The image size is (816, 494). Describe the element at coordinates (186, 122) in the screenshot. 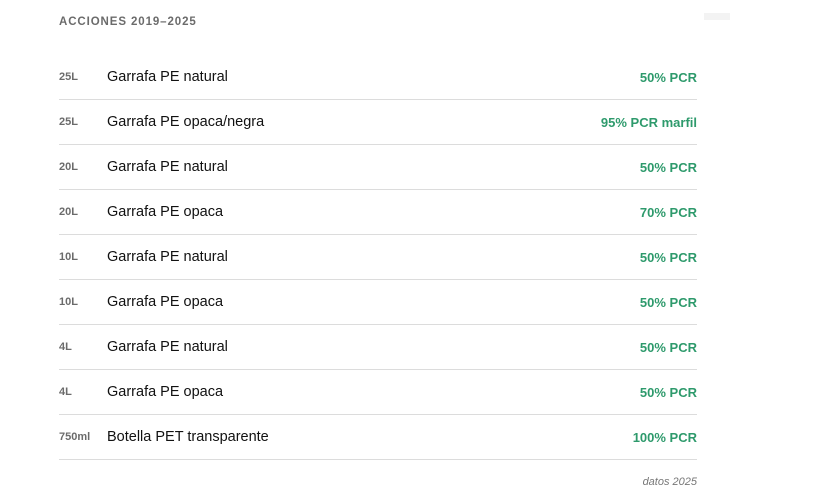

I see `product-name: Garrafa PE opaca/negra` at that location.